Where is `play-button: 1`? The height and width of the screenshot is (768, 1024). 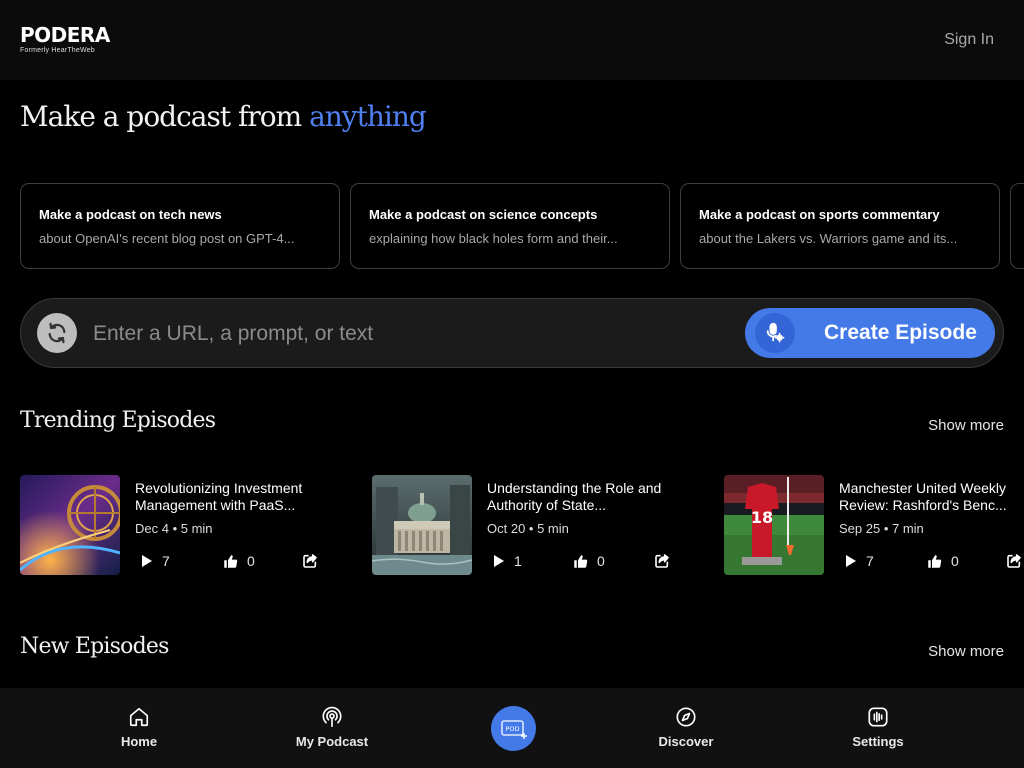
play-button: 1 is located at coordinates (507, 561).